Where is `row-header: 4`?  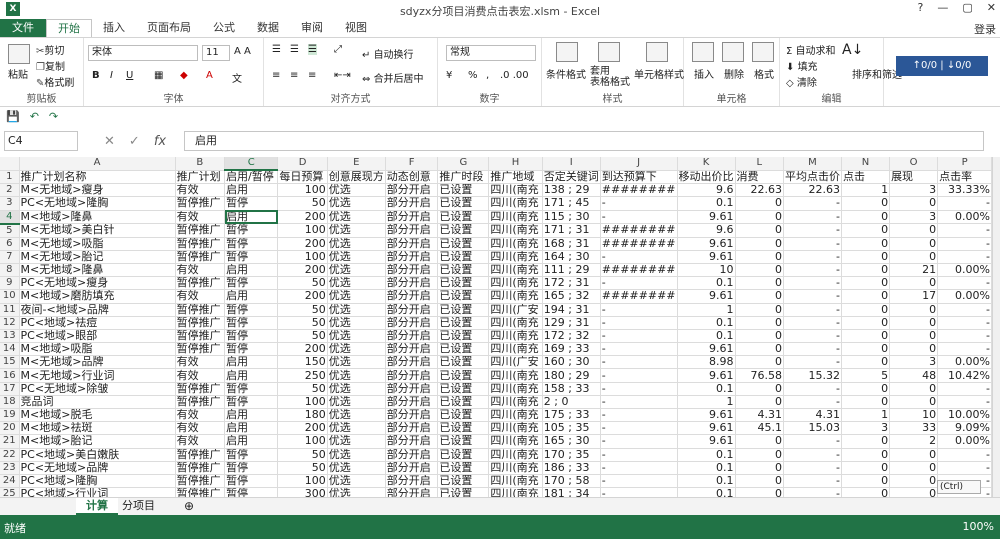 row-header: 4 is located at coordinates (10, 217).